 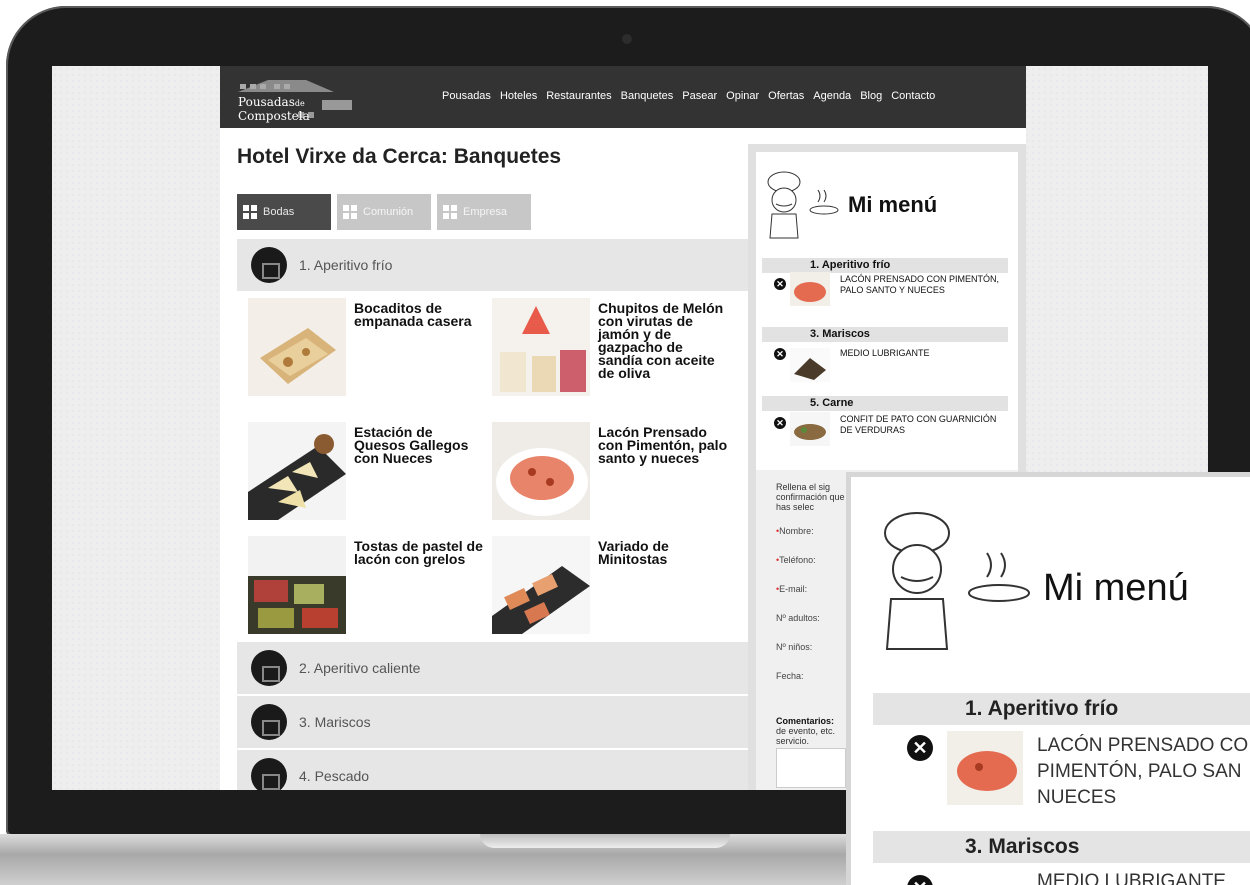 I want to click on section-aperitivo-caliente: 2. Aperitivo caliente, so click(x=499, y=668).